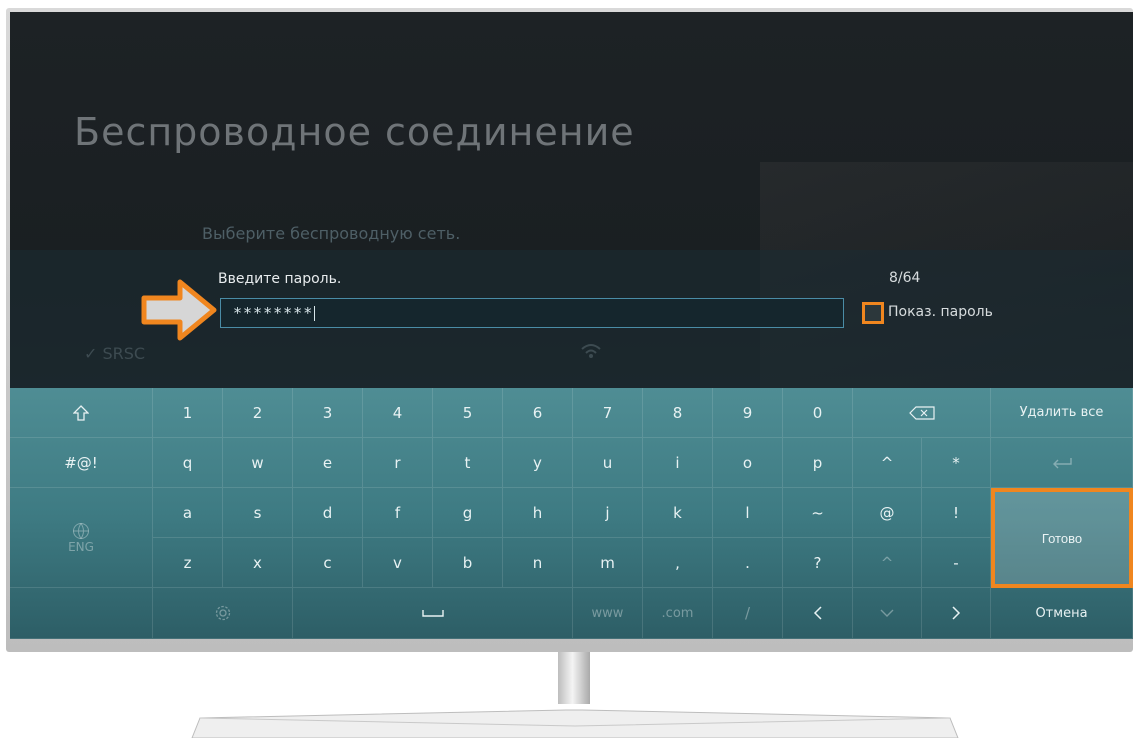 The image size is (1133, 738). I want to click on shift-icon, so click(81, 412).